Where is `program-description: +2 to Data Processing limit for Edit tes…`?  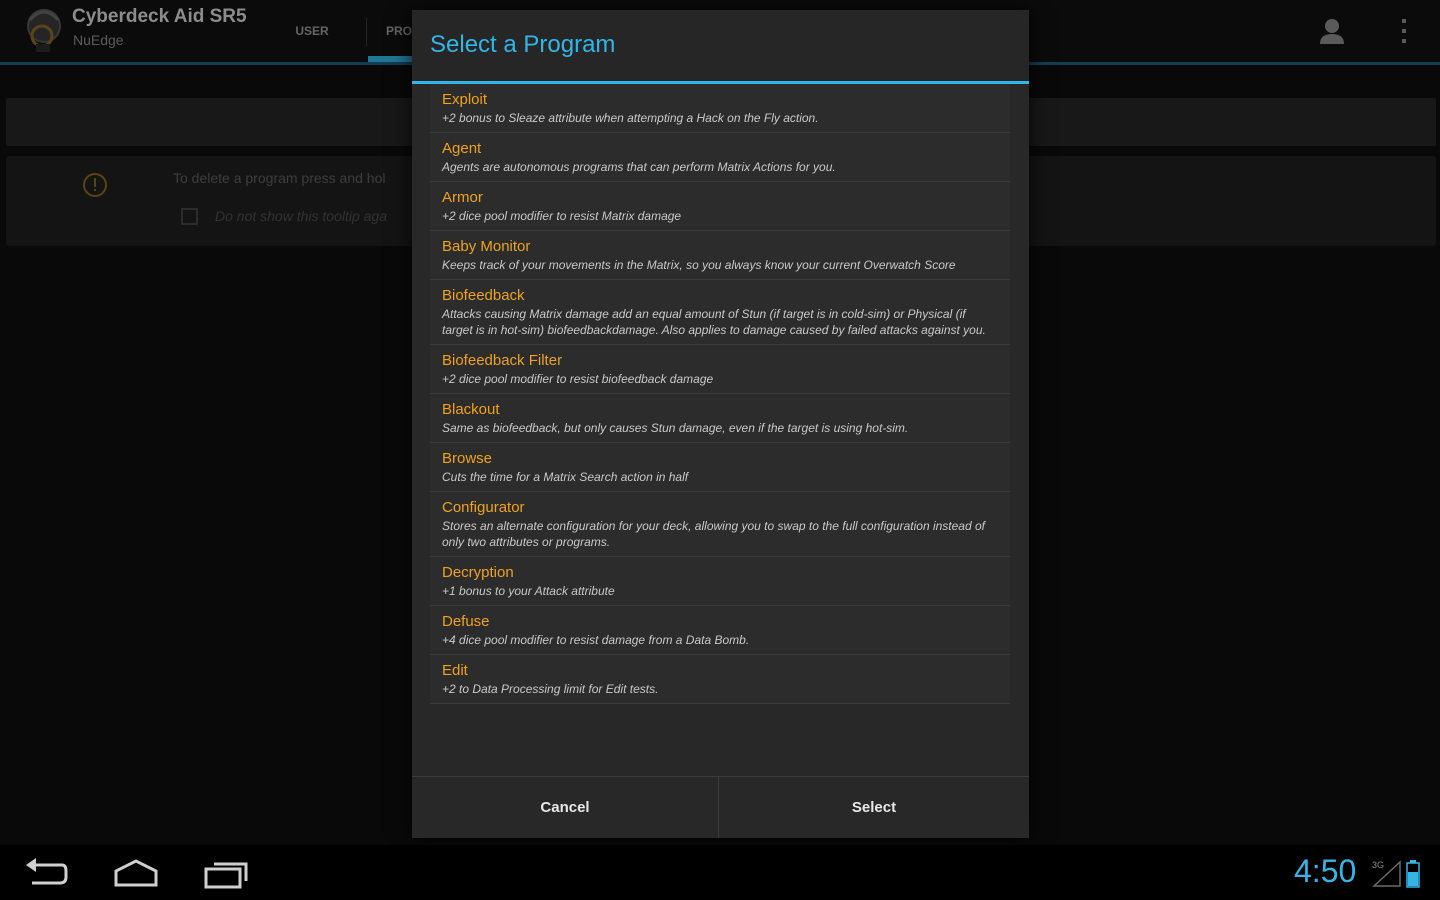 program-description: +2 to Data Processing limit for Edit tes… is located at coordinates (550, 689).